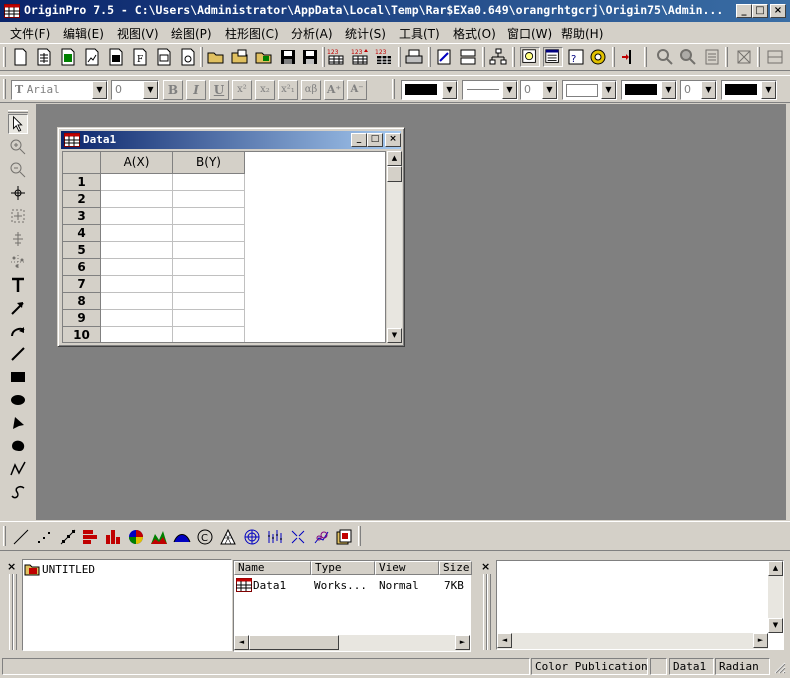 The height and width of the screenshot is (678, 790). Describe the element at coordinates (343, 568) in the screenshot. I see `list-header-type: Type` at that location.